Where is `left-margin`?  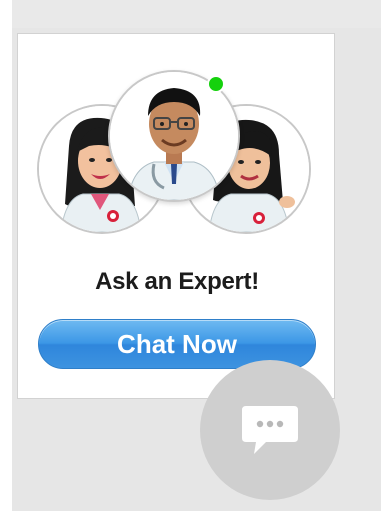
left-margin is located at coordinates (6, 255).